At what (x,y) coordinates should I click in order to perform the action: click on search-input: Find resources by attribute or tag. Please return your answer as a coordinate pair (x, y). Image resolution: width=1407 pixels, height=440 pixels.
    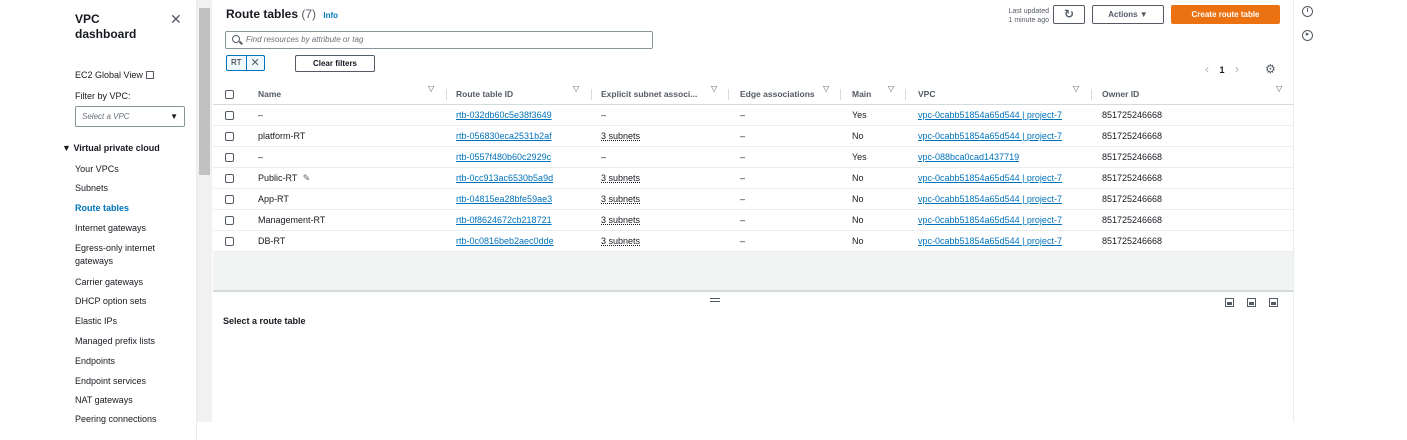
    Looking at the image, I should click on (439, 40).